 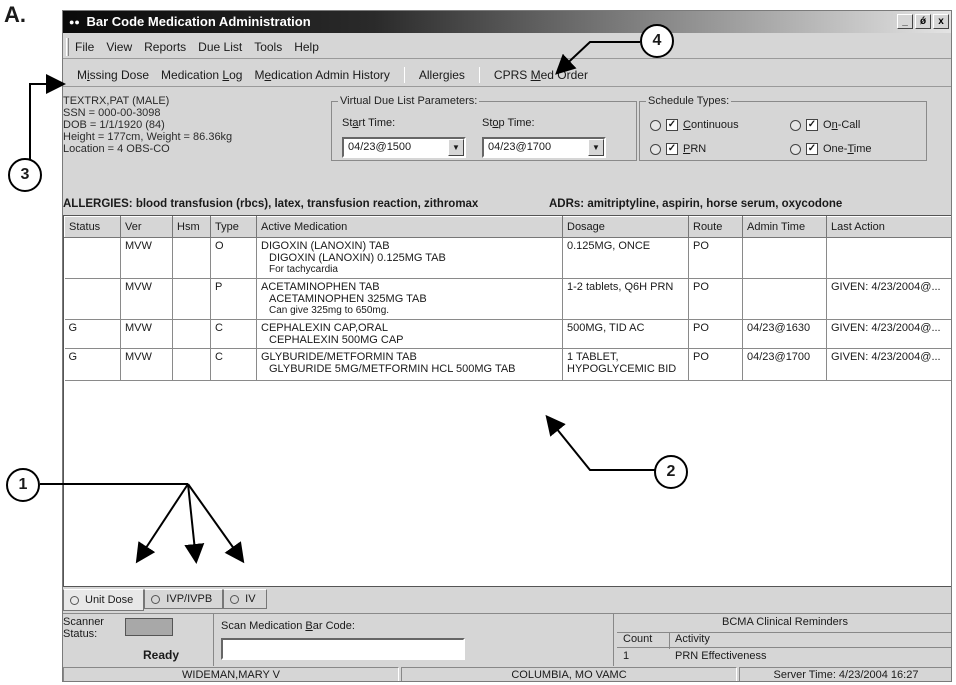 What do you see at coordinates (625, 227) in the screenshot?
I see `col-dosage-header: Dosage` at bounding box center [625, 227].